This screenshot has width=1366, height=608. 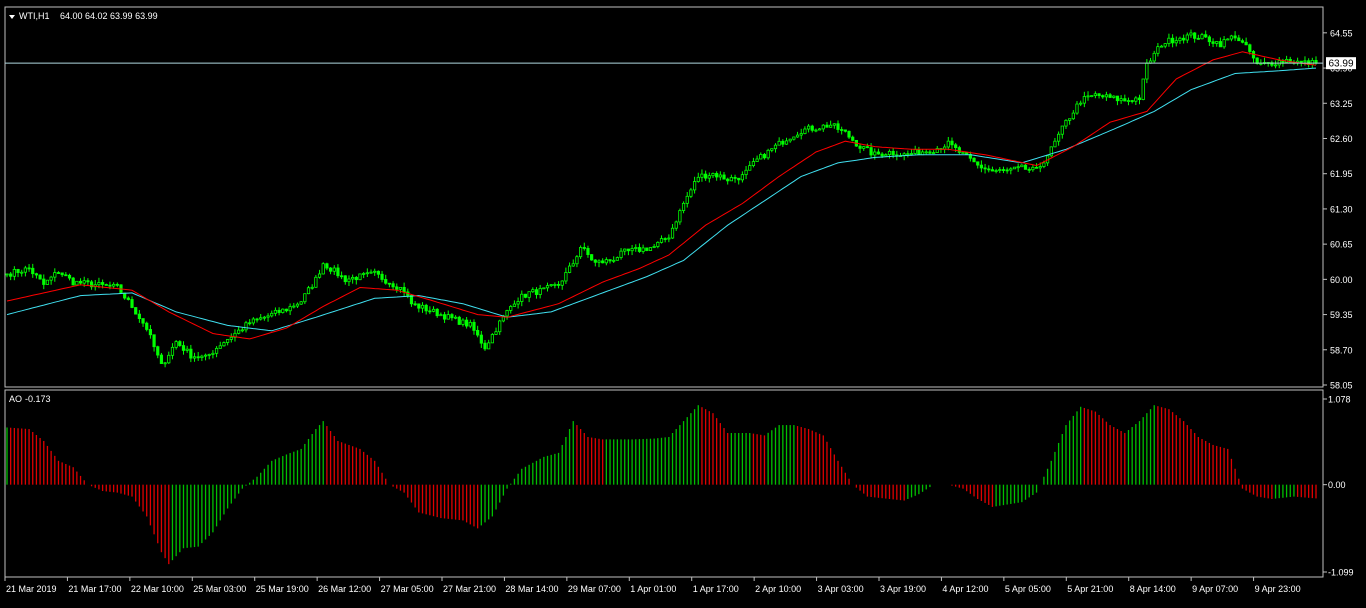 I want to click on price-tick-label: 60.00, so click(x=1341, y=280).